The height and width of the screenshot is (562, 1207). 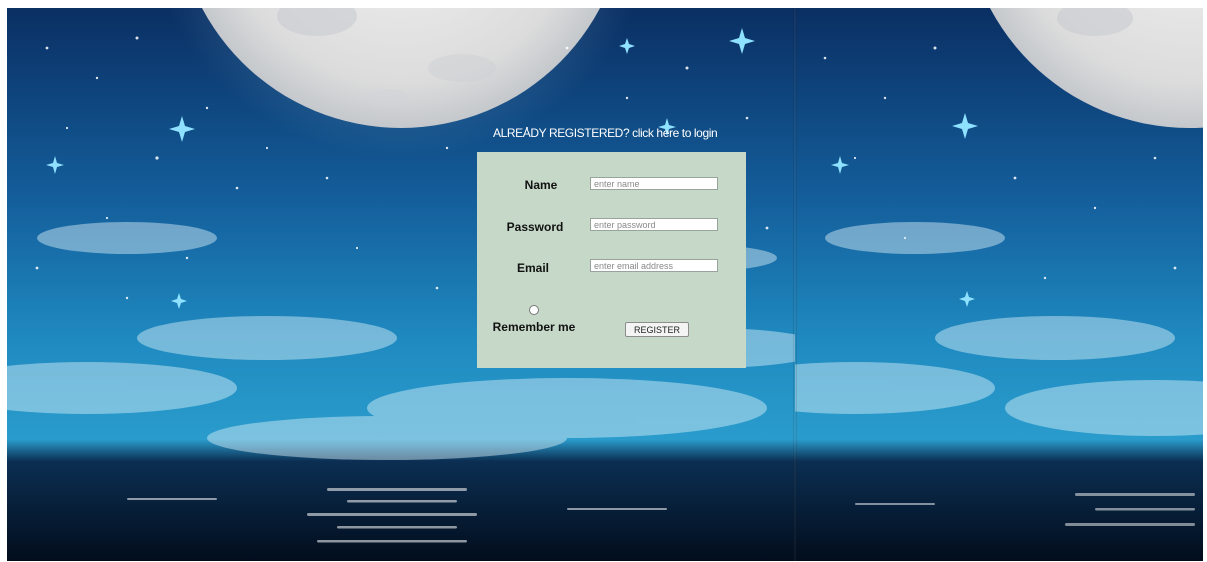 I want to click on name-label: Name, so click(x=541, y=185).